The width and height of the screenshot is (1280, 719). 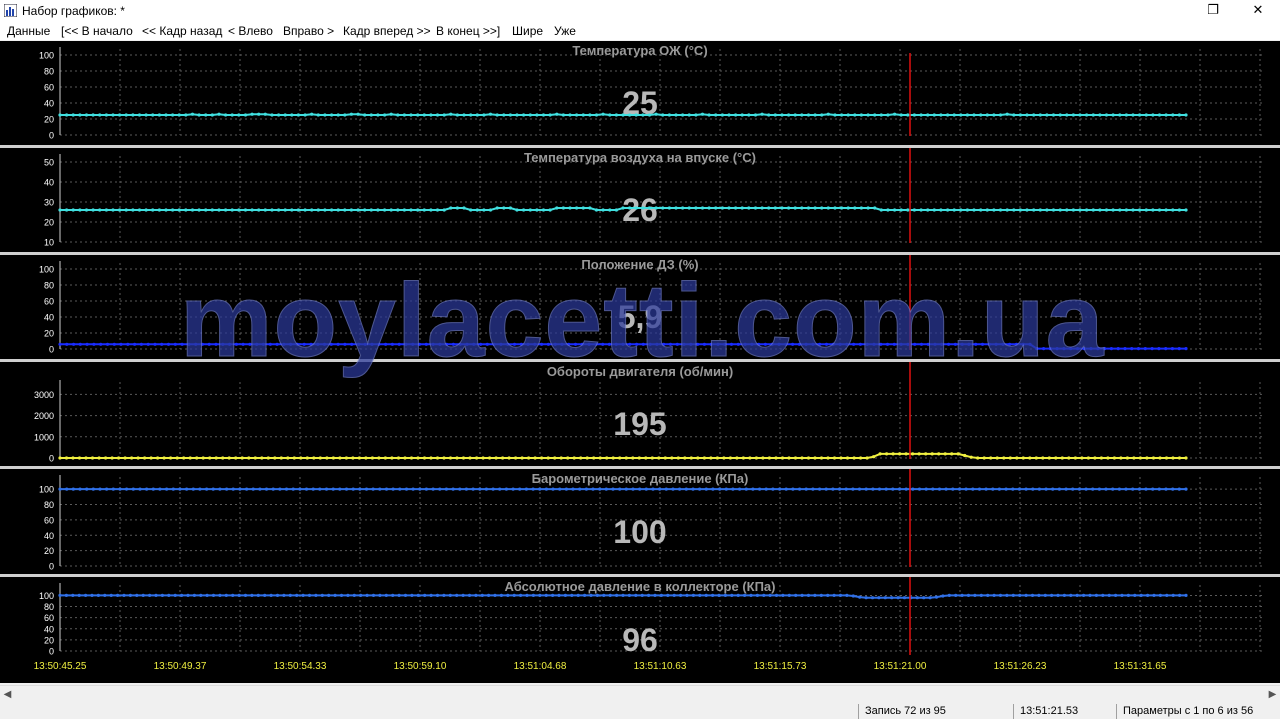 I want to click on menu-to-end: В конец >>], so click(x=468, y=31).